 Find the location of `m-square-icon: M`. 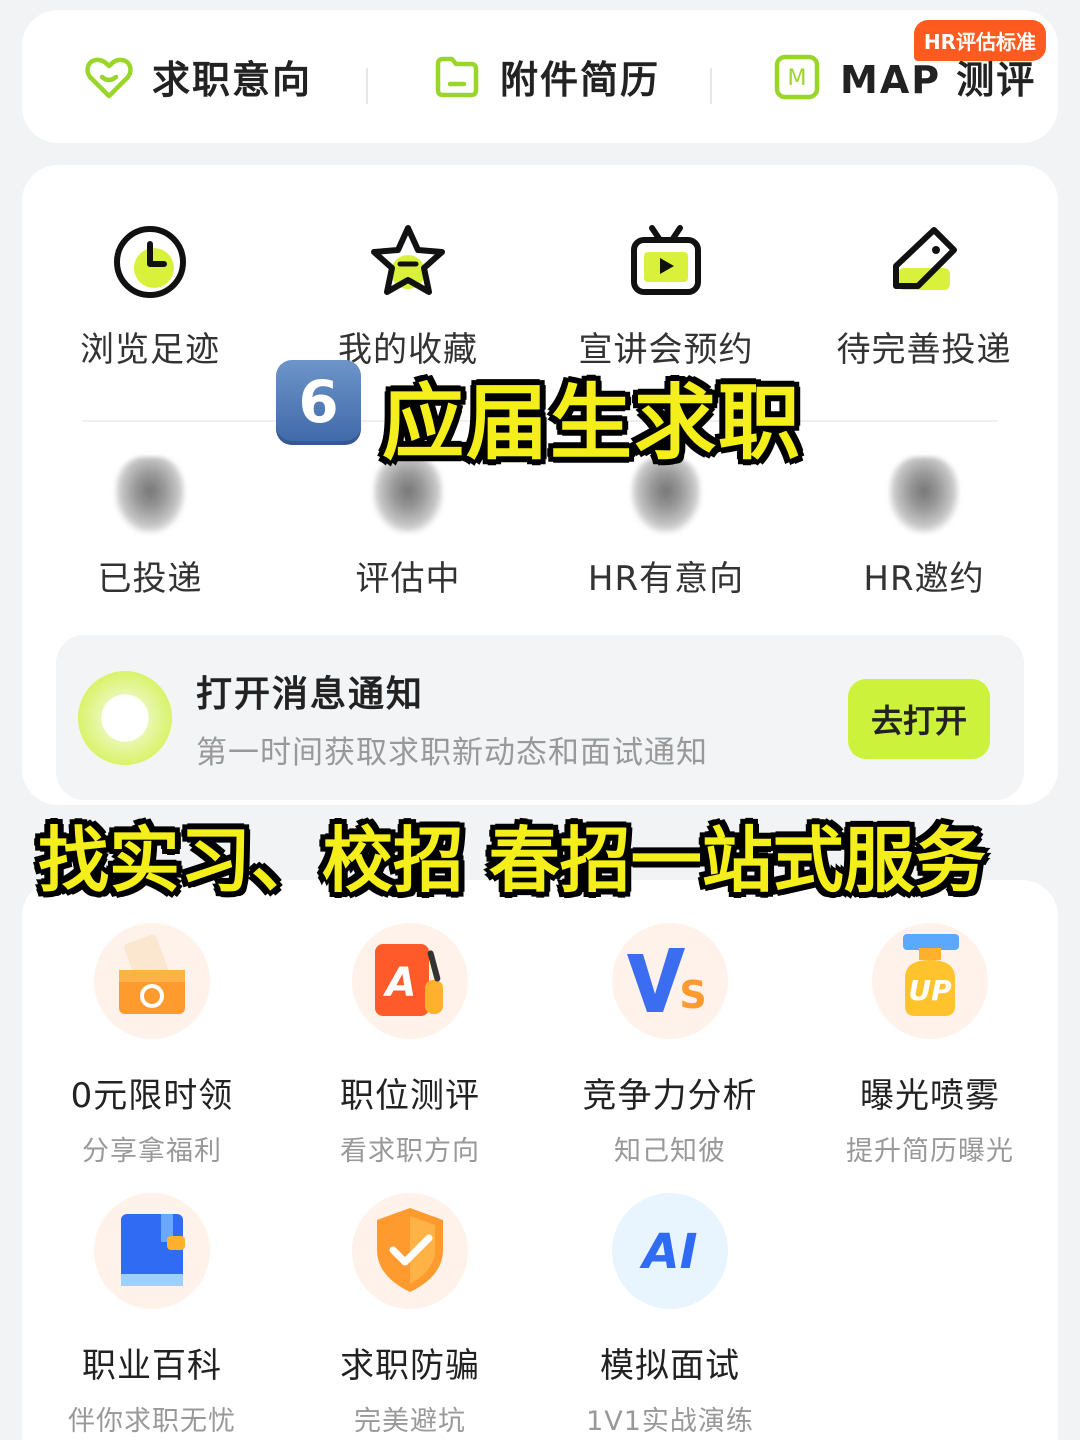

m-square-icon: M is located at coordinates (797, 76).